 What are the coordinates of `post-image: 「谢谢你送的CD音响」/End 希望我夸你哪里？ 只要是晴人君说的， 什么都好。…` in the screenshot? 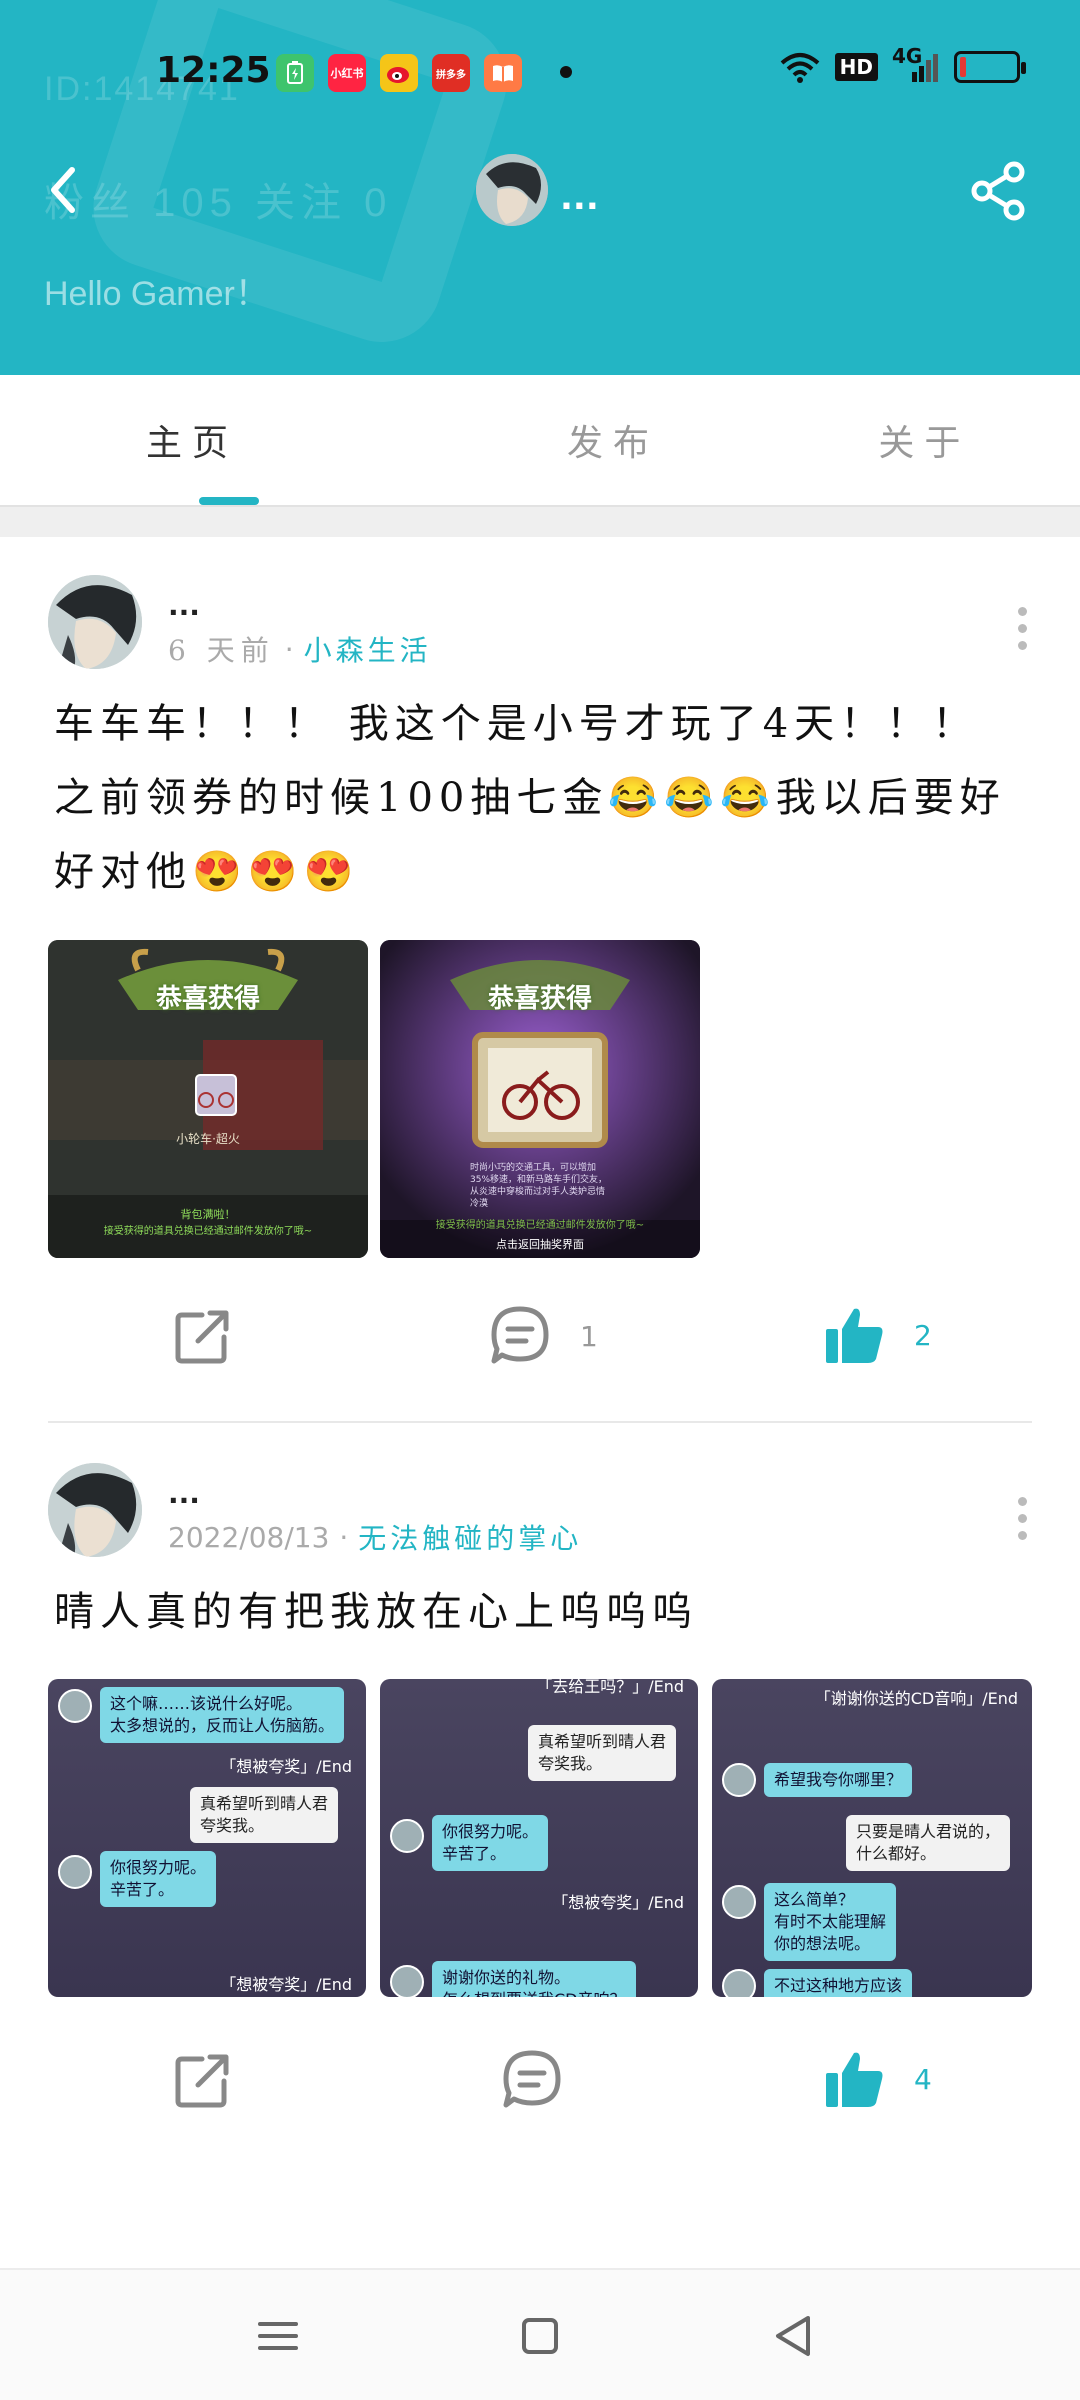 It's located at (872, 1838).